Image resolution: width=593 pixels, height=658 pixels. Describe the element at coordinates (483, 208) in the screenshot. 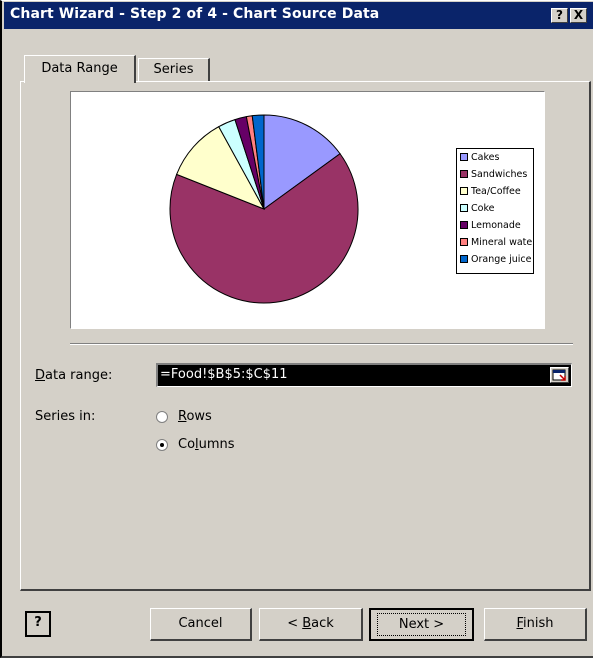

I see `legend-label: Coke` at that location.